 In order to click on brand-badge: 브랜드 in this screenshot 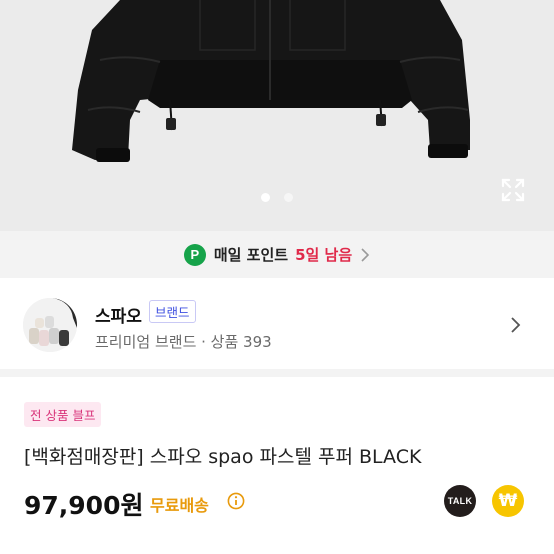, I will do `click(172, 311)`.